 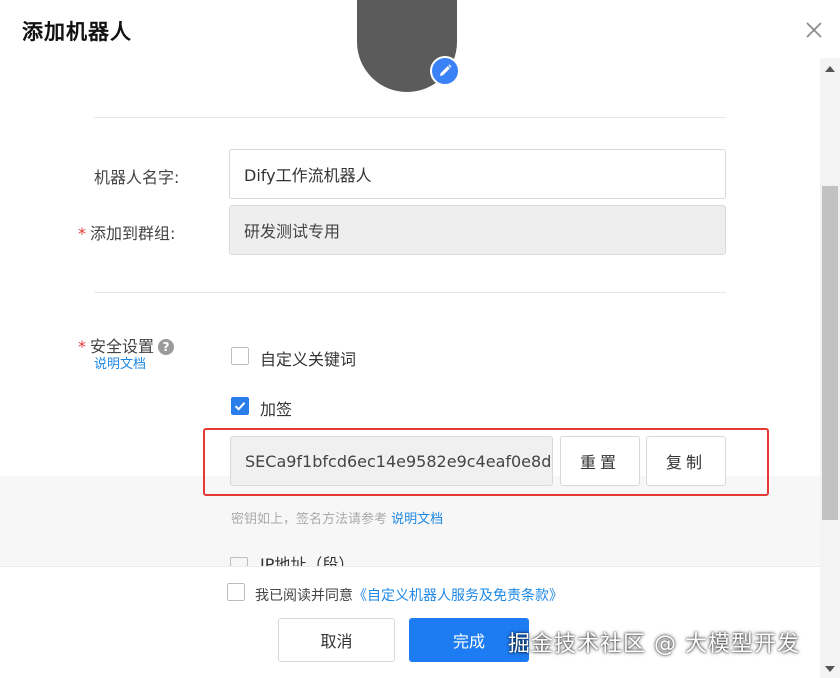 What do you see at coordinates (77, 32) in the screenshot?
I see `dialog-title: 添加机器人` at bounding box center [77, 32].